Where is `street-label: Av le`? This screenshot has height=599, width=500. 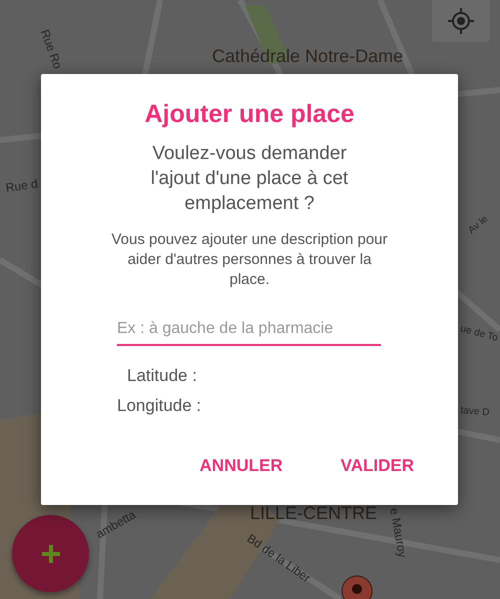
street-label: Av le is located at coordinates (478, 224).